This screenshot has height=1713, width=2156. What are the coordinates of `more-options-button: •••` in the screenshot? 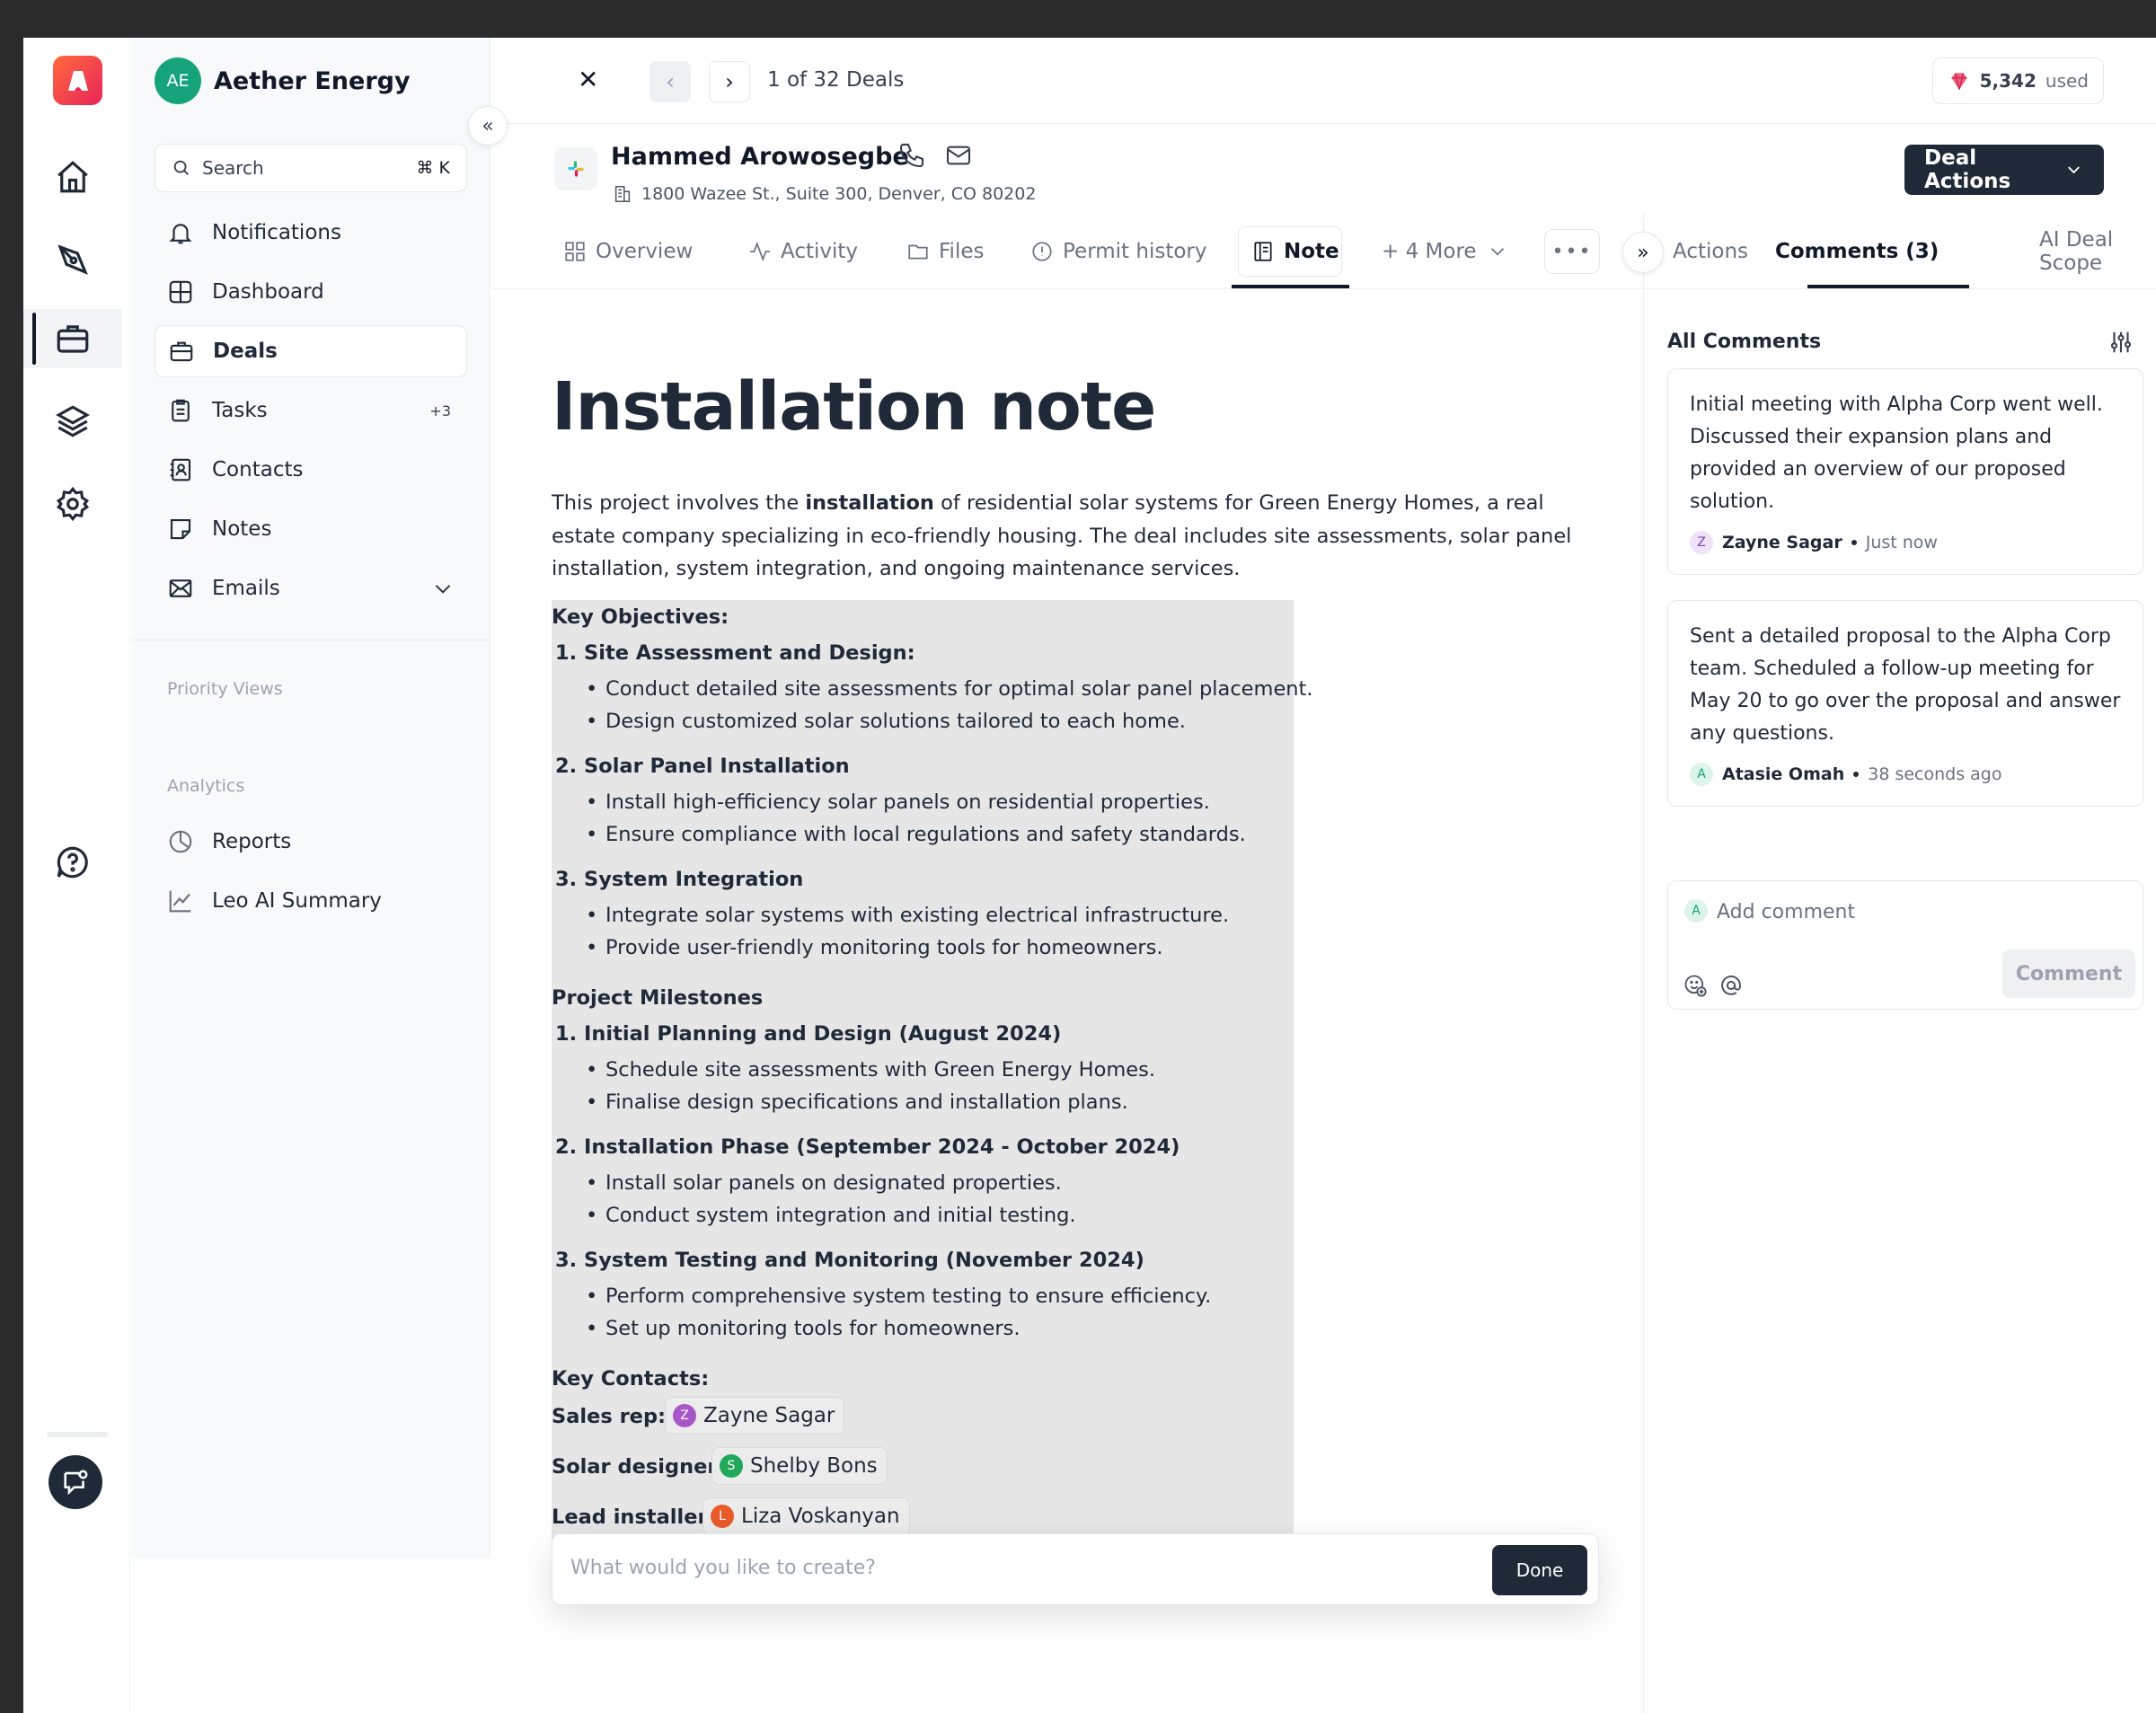 It's located at (1572, 252).